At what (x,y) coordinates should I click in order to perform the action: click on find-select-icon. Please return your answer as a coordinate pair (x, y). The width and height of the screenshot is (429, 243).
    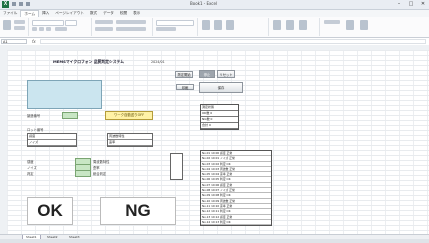
    Looking at the image, I should click on (364, 25).